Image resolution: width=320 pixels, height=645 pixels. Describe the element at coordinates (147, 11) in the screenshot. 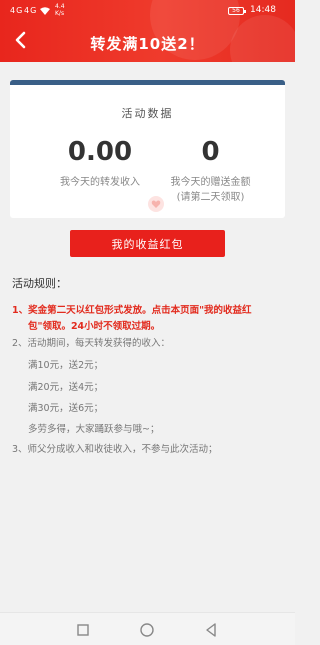

I see `status-bar: 4G 4G 4.4 K/s 56 14:48` at that location.